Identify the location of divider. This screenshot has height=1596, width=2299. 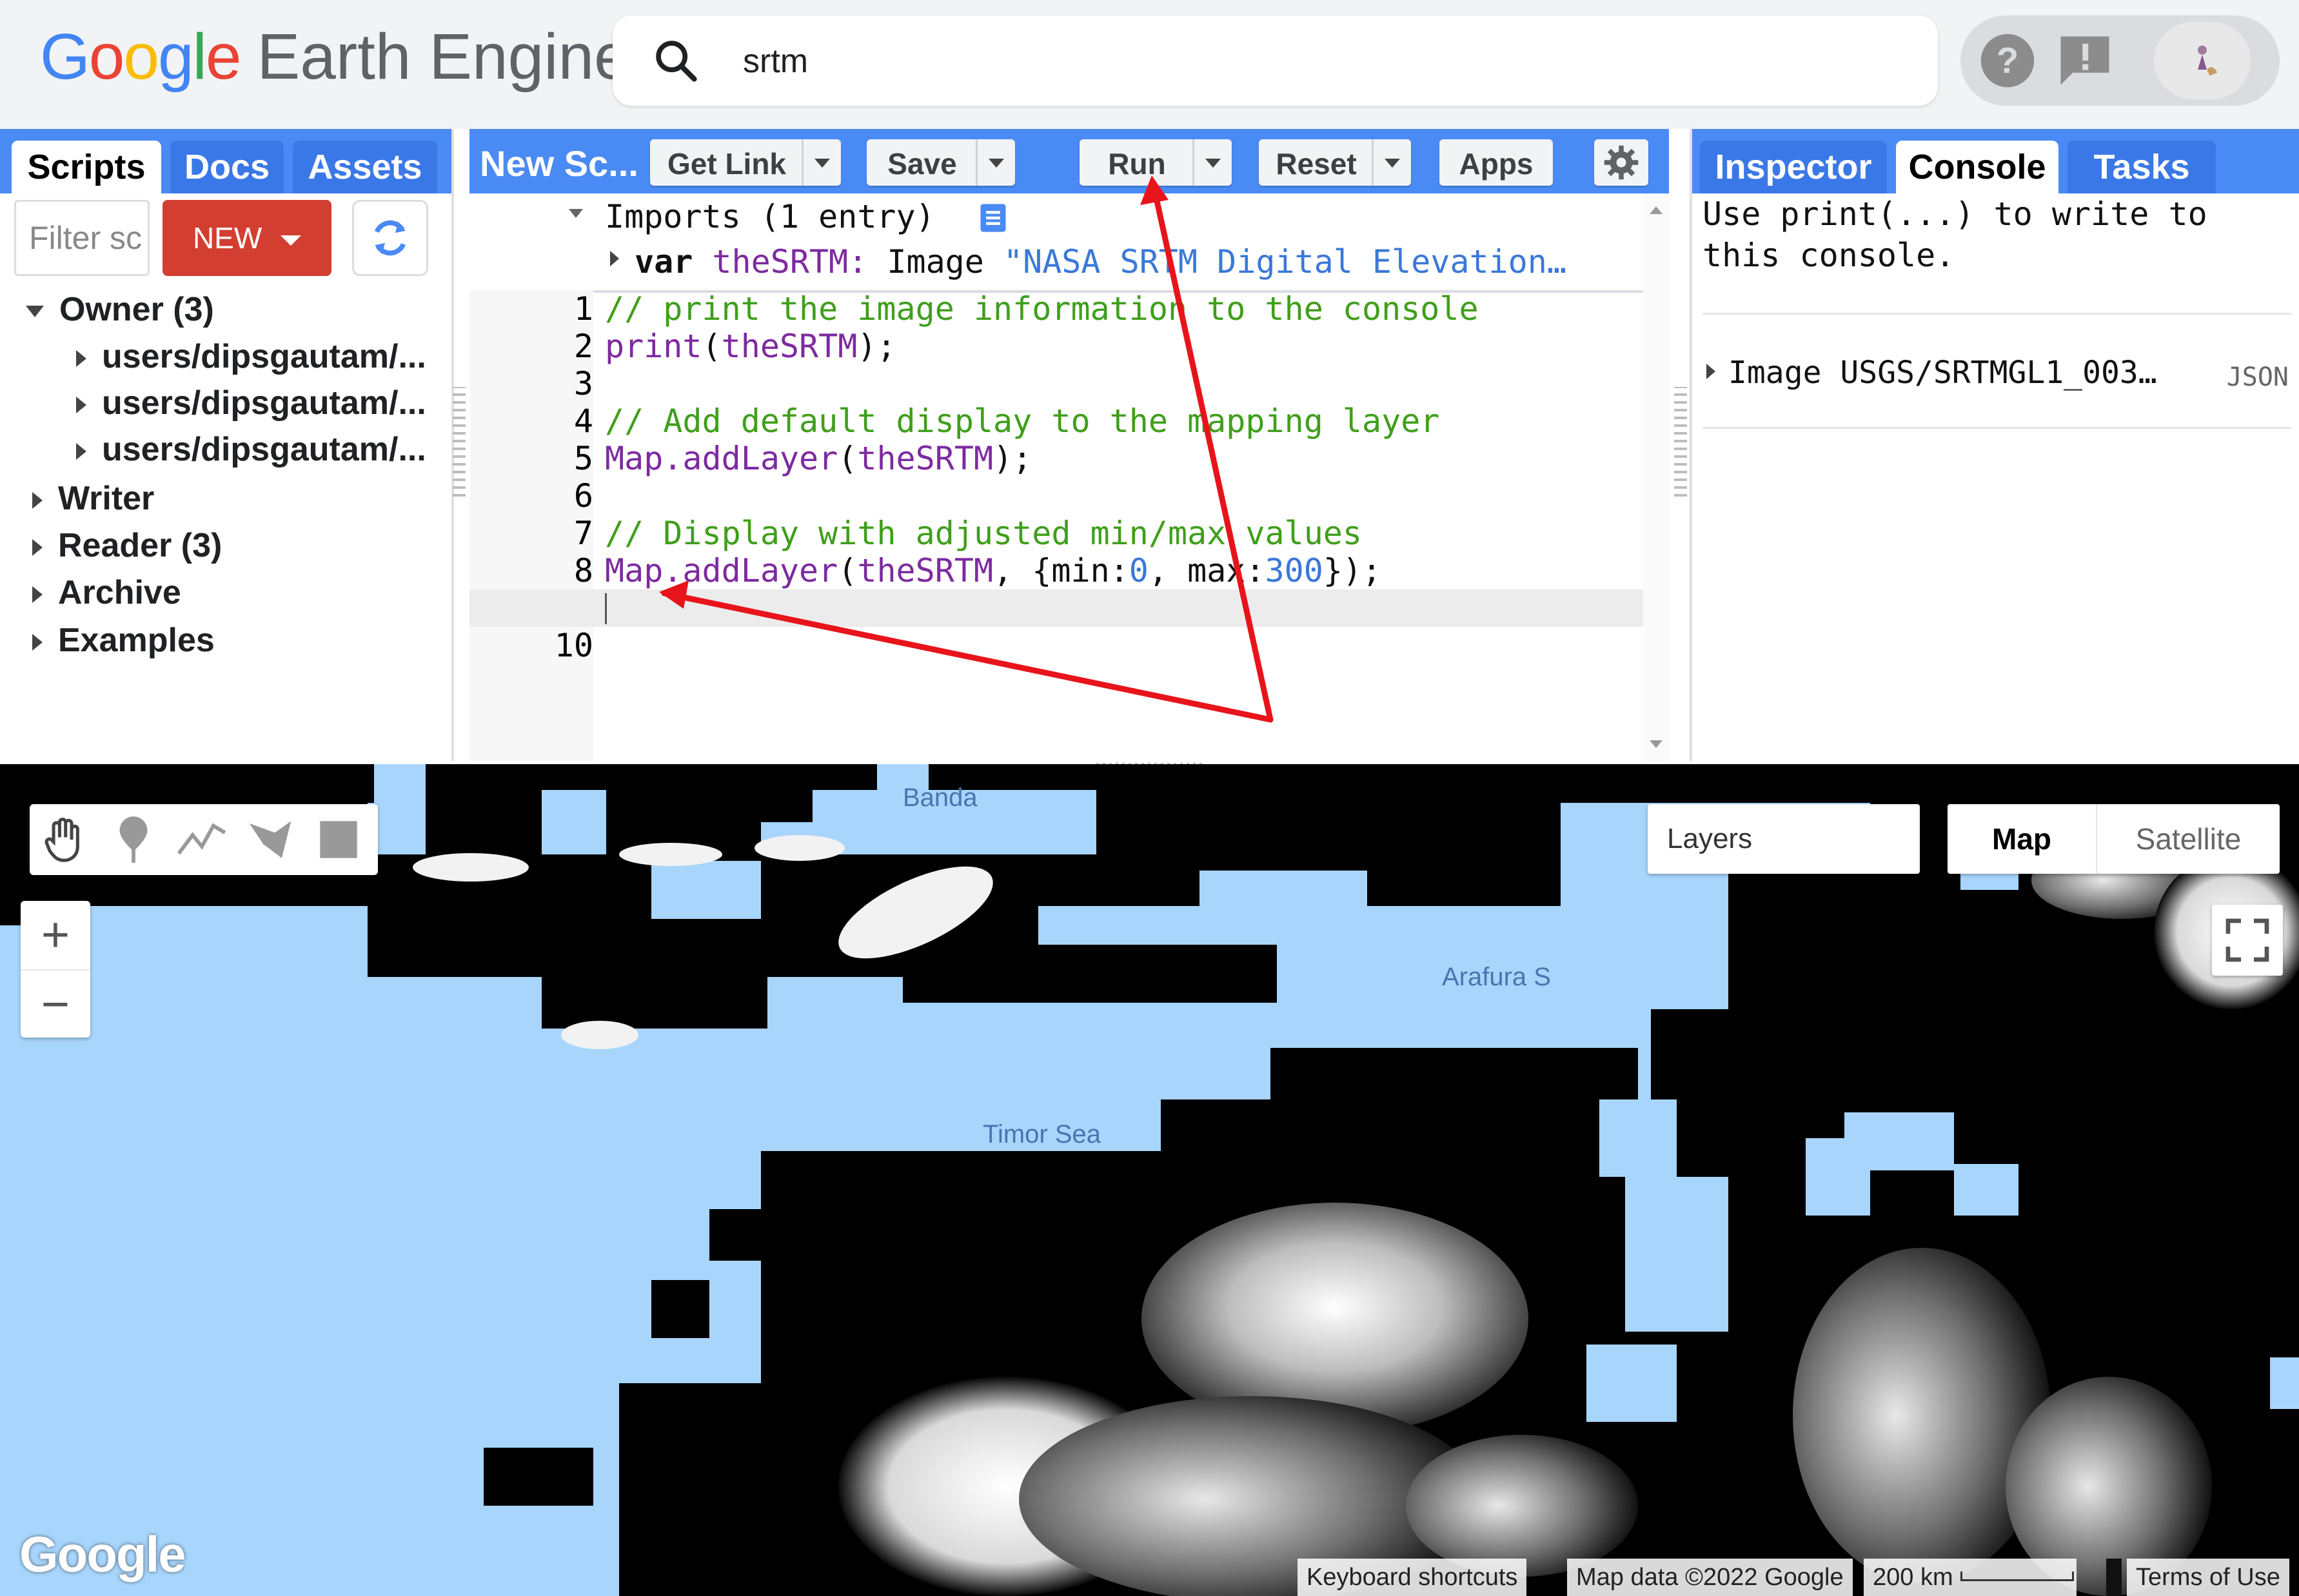
(1996, 428).